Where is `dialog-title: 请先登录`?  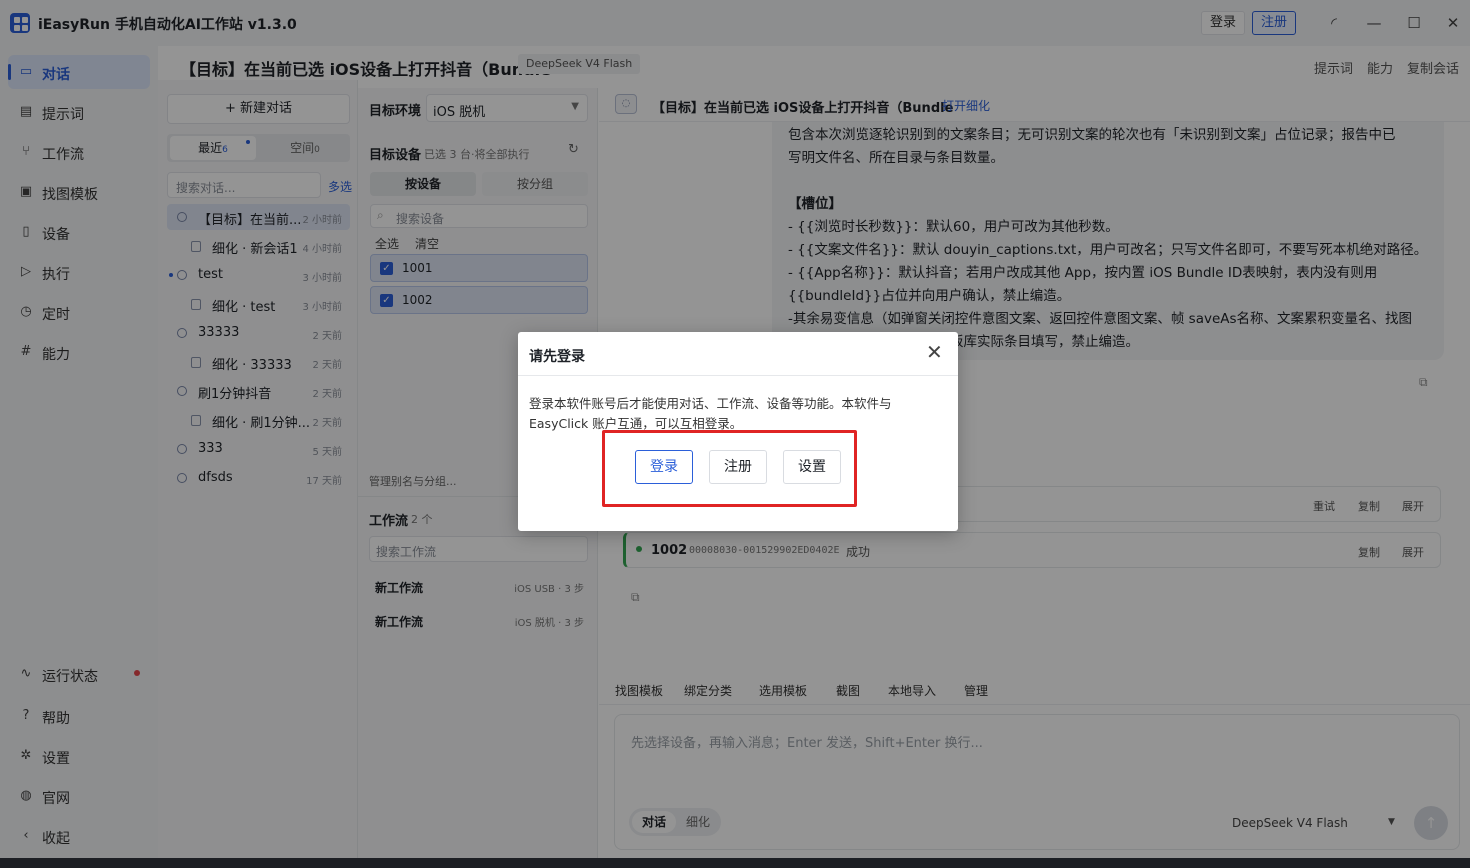
dialog-title: 请先登录 is located at coordinates (557, 357).